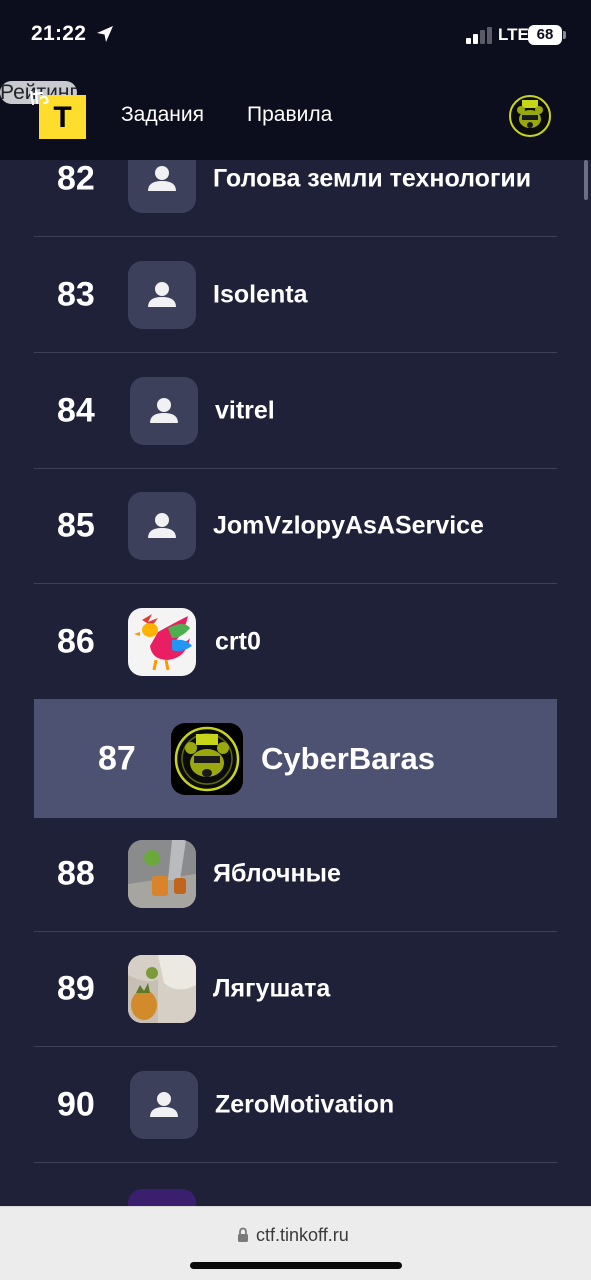  I want to click on nav-rules-link: Правила, so click(289, 115).